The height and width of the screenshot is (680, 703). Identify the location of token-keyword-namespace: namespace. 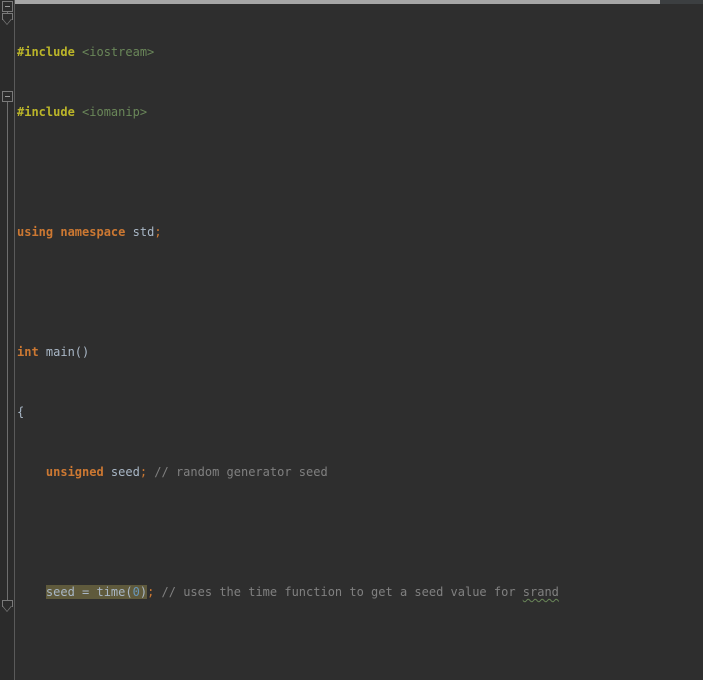
(93, 232).